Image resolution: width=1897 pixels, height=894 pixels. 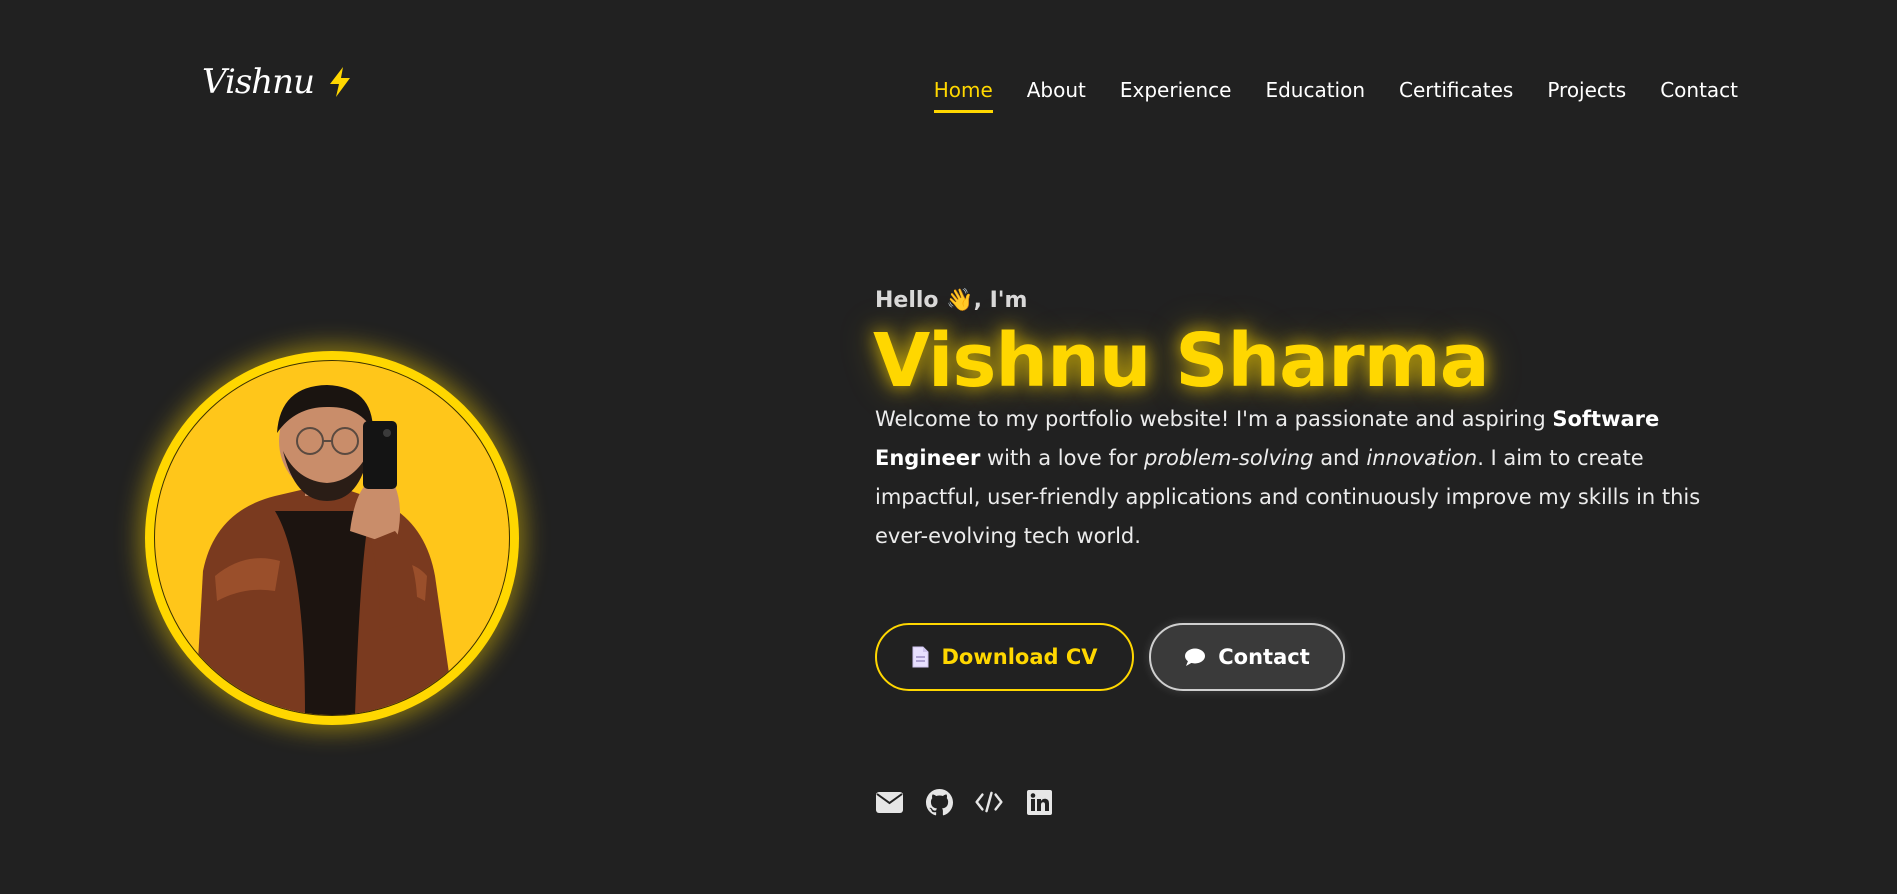 I want to click on waving-hand-icon: 👋, so click(x=960, y=300).